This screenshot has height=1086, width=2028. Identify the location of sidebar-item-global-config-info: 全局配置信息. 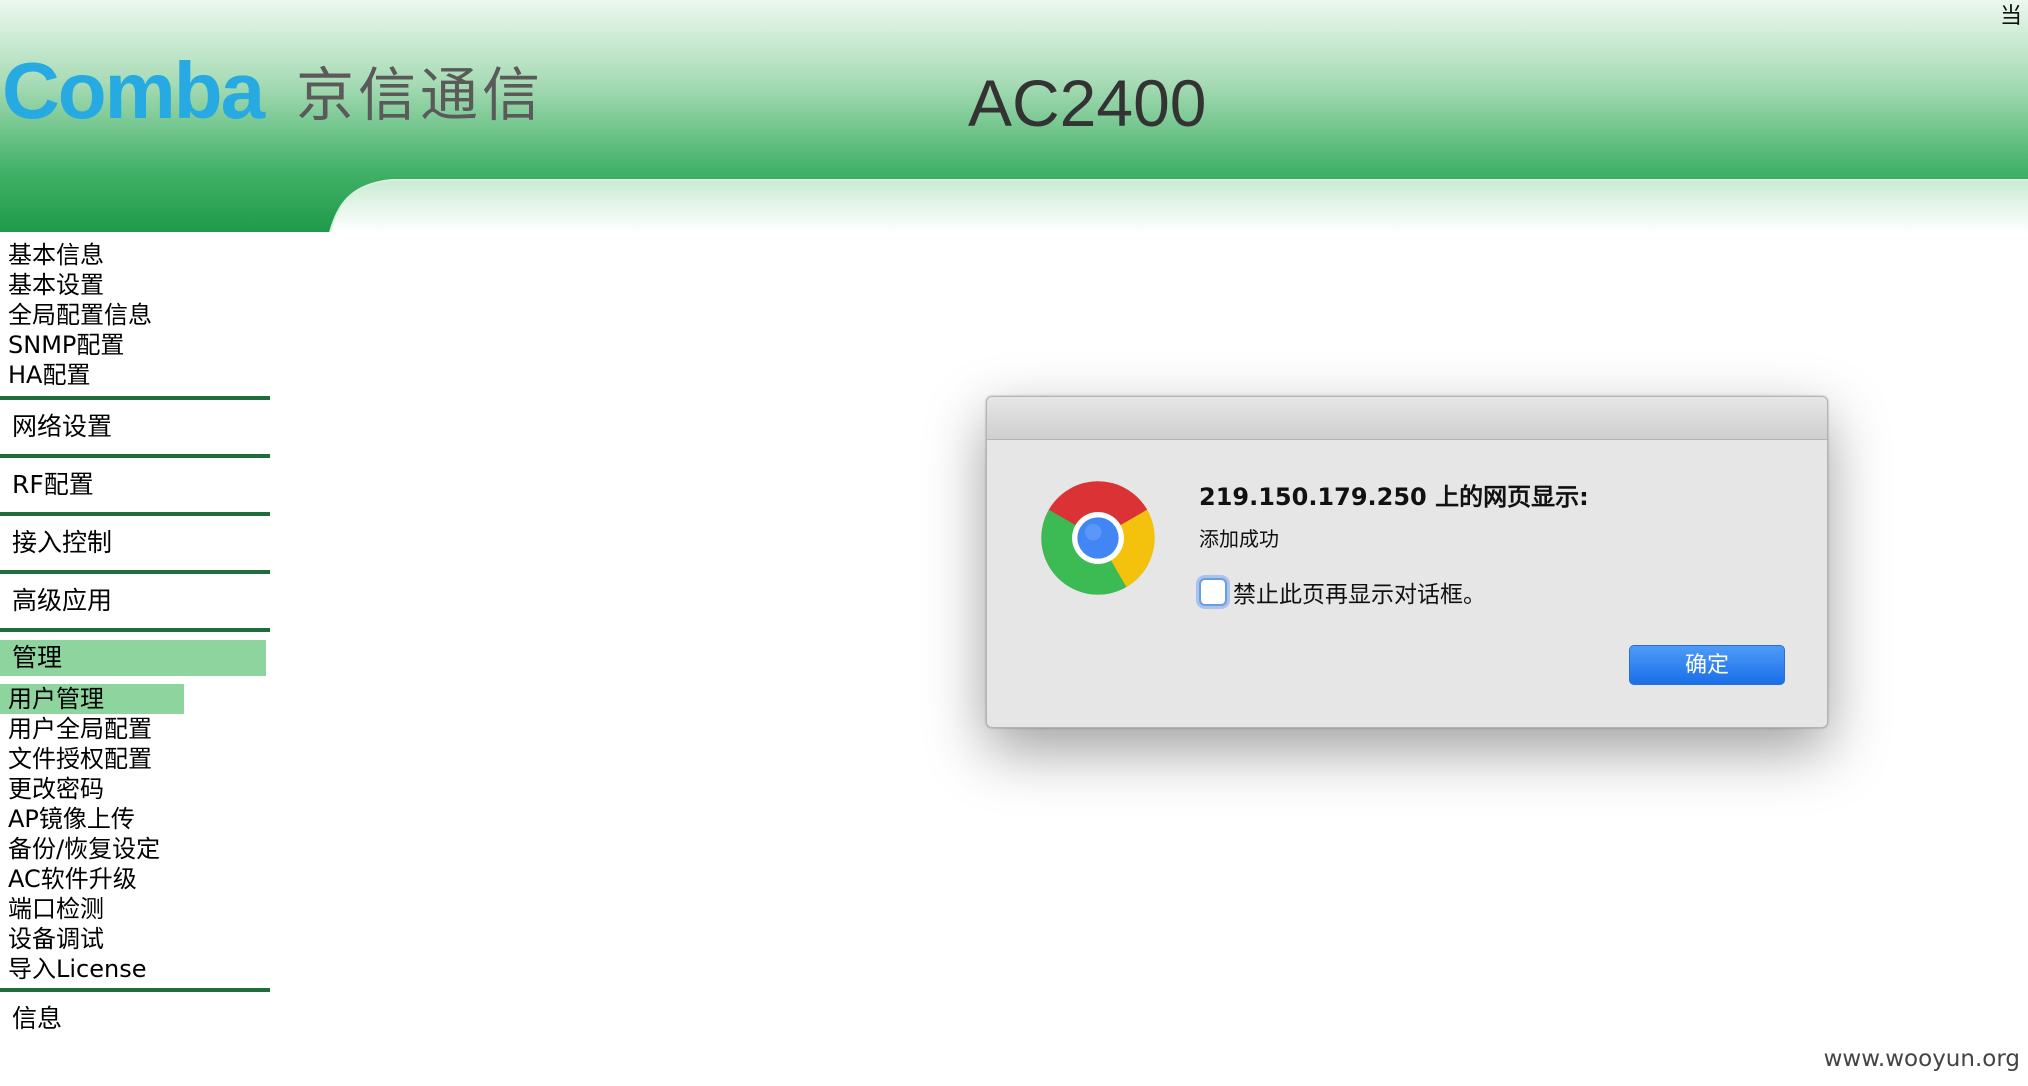
(140, 315).